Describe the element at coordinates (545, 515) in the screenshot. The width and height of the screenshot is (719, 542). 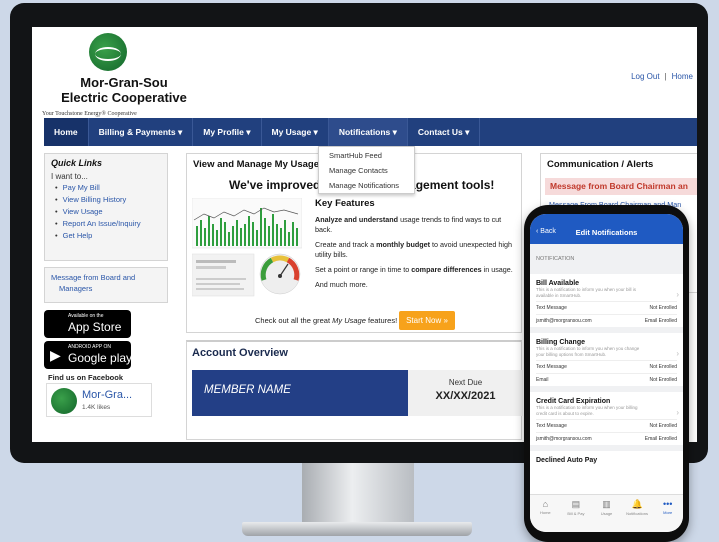
I see `tab-home: ⌂ Home` at that location.